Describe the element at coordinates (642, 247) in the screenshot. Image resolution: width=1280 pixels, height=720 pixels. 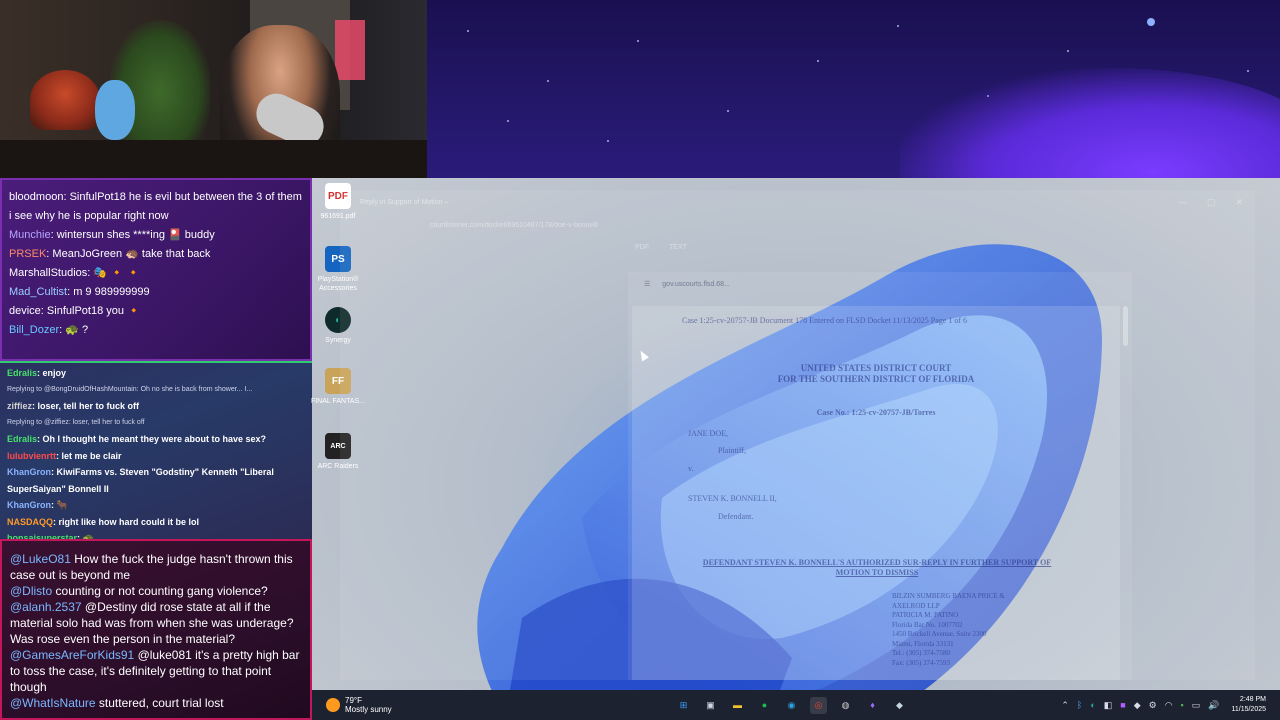
I see `tab-pdf: PDF` at that location.